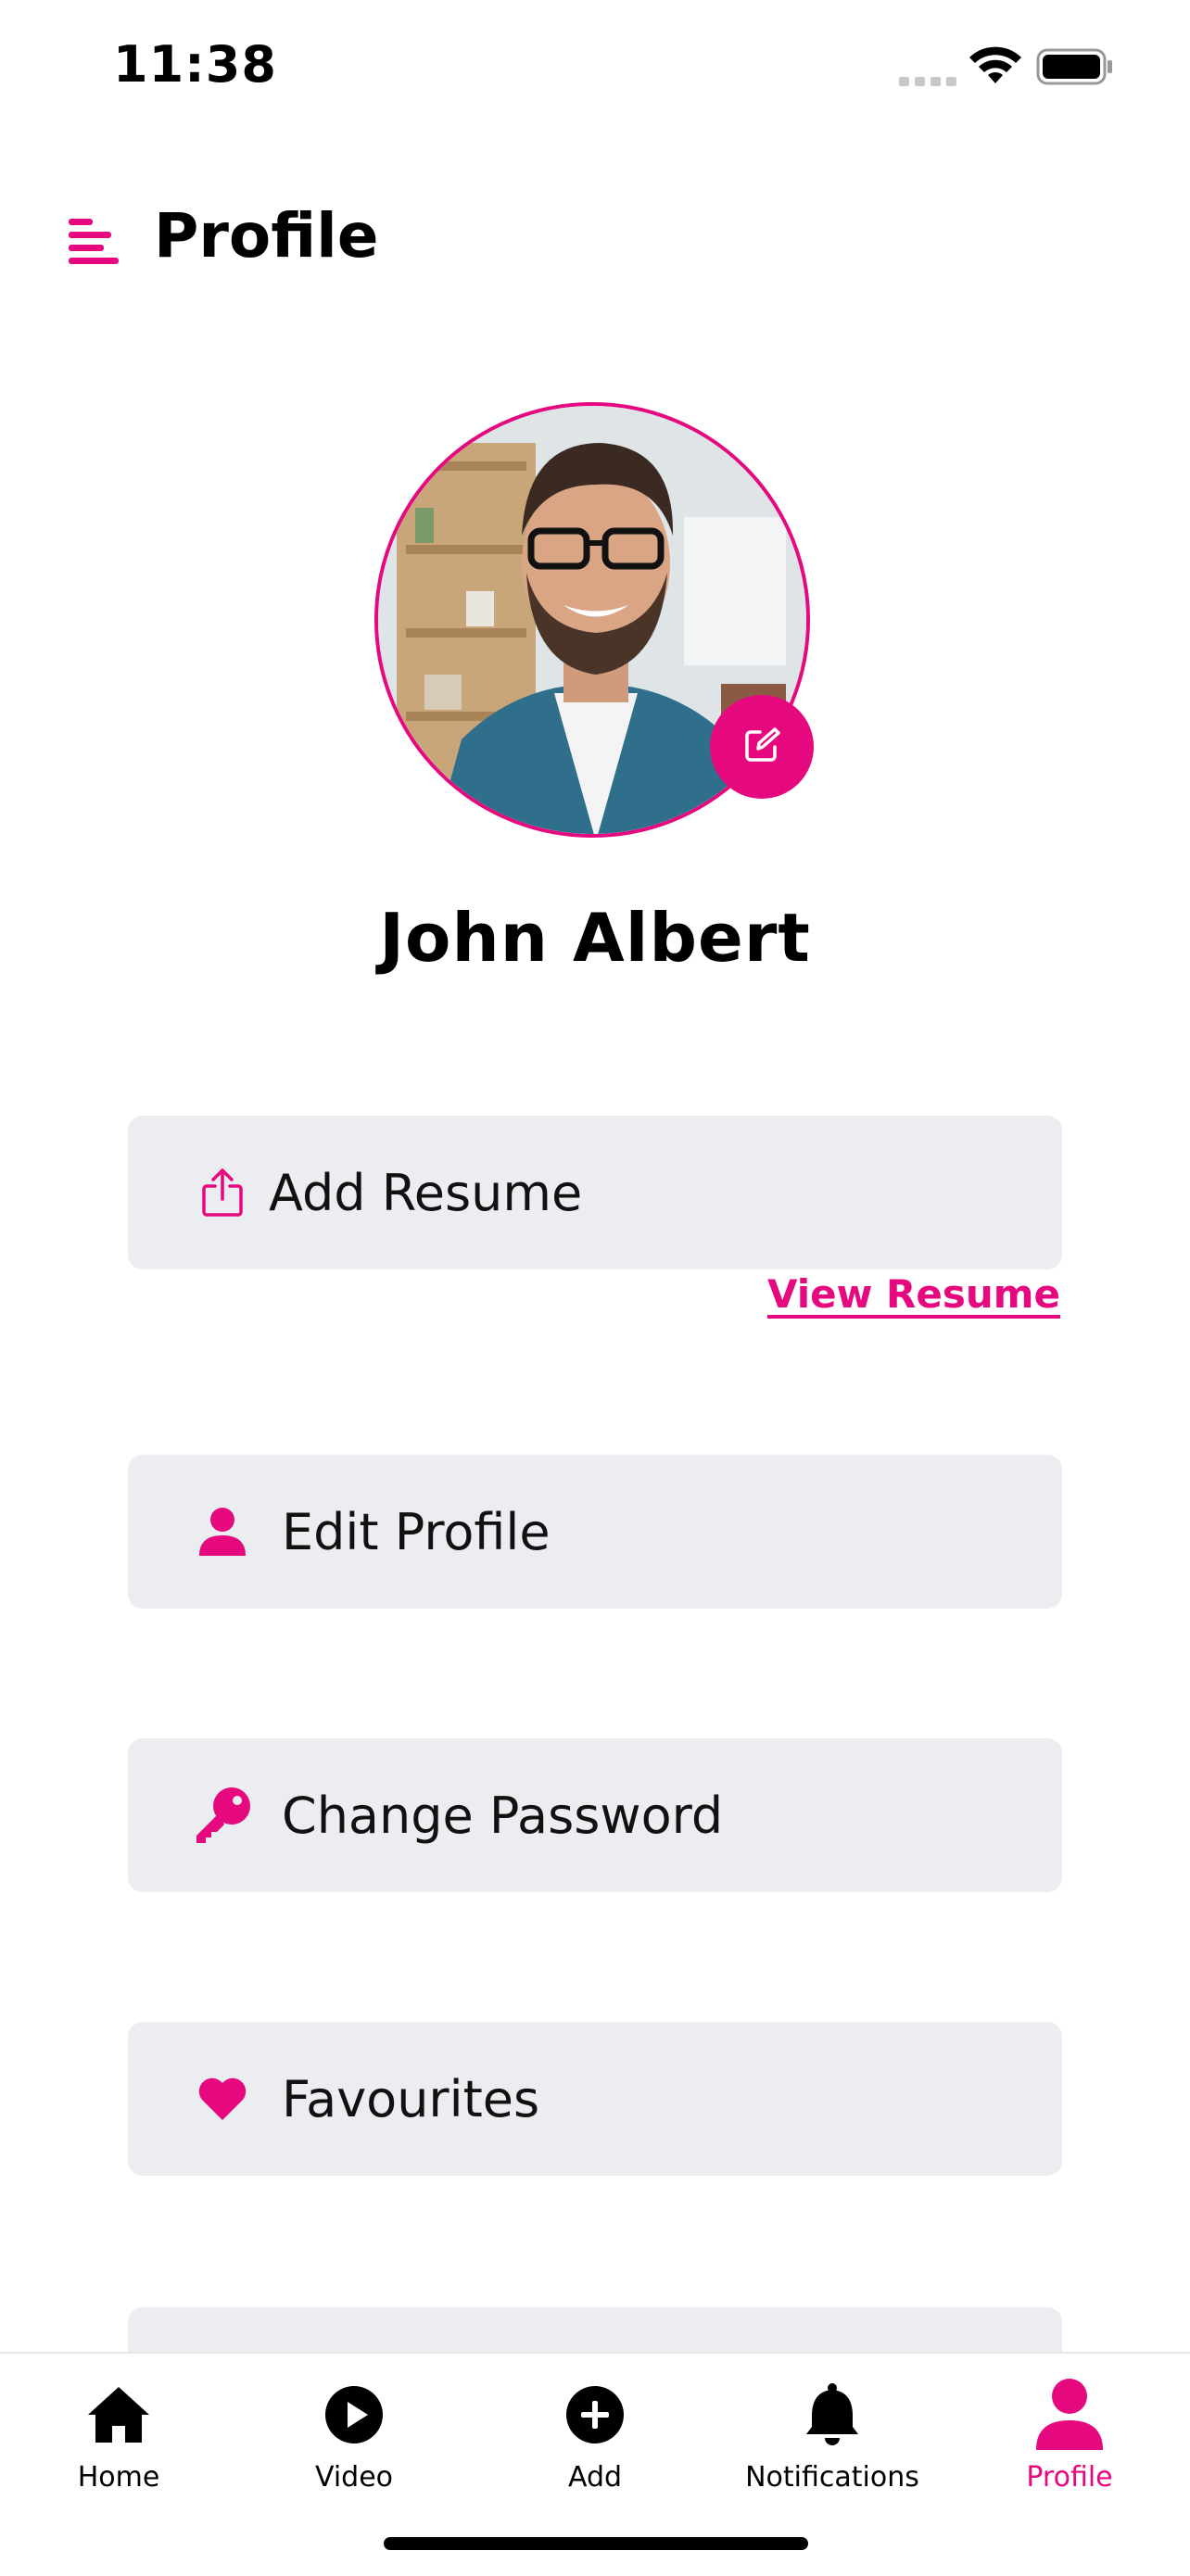 Image resolution: width=1190 pixels, height=2576 pixels. Describe the element at coordinates (266, 235) in the screenshot. I see `page-title: Profile` at that location.